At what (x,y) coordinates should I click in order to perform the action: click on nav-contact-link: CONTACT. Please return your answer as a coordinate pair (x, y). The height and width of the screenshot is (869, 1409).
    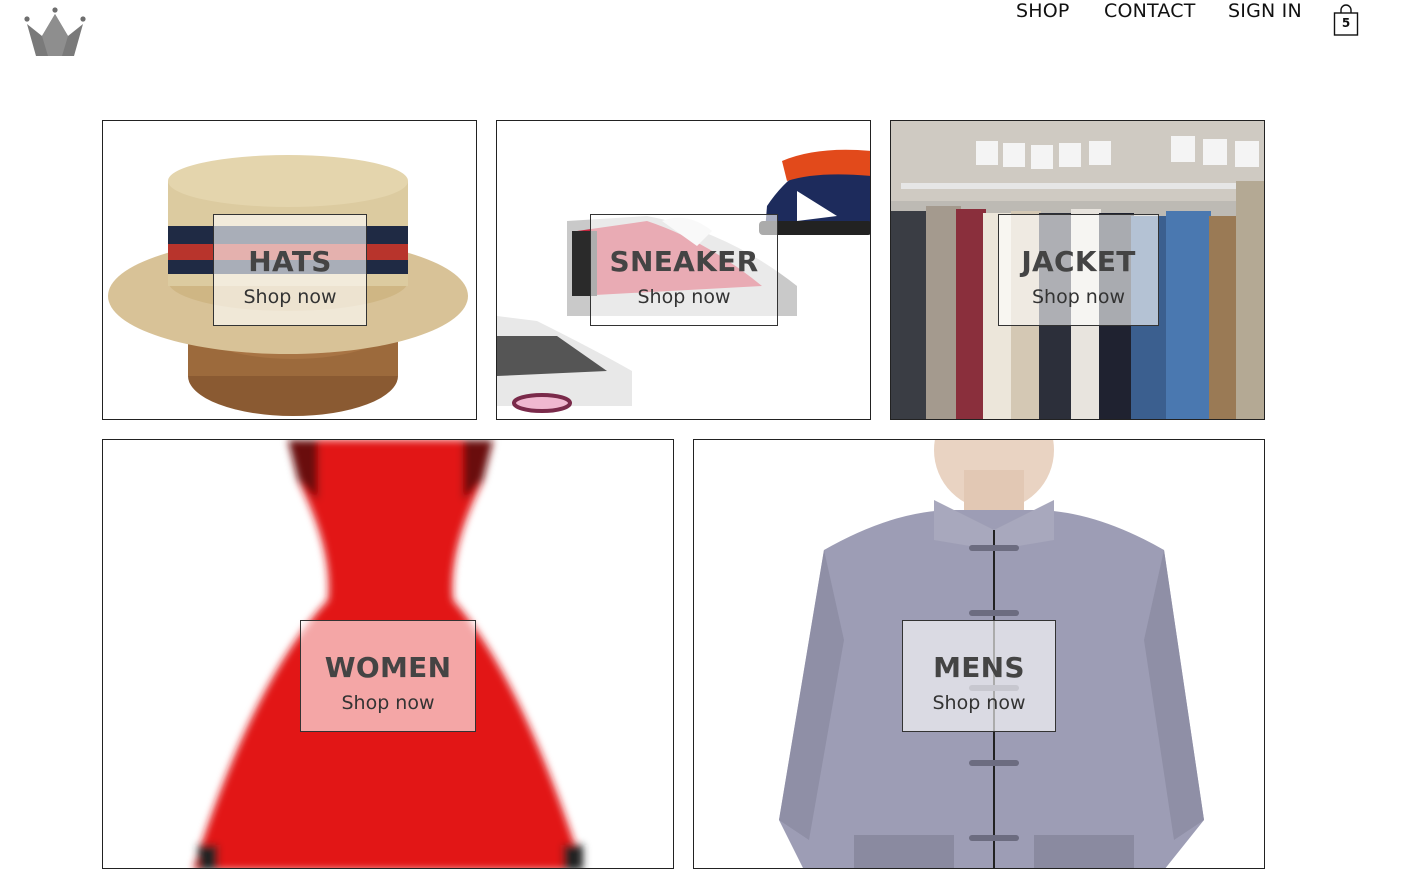
    Looking at the image, I should click on (1150, 11).